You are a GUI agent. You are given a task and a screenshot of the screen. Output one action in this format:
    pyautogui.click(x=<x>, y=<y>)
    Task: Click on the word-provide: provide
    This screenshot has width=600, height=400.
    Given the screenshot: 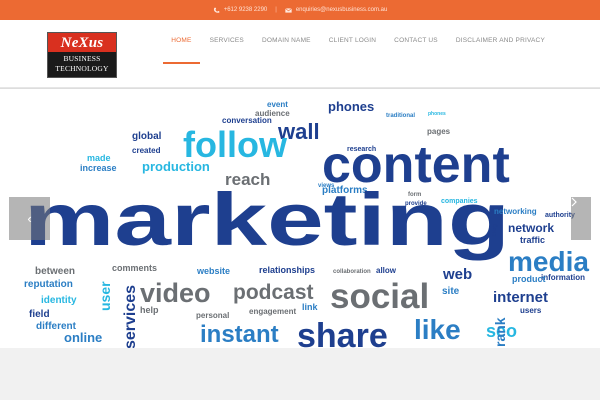 What is the action you would take?
    pyautogui.click(x=416, y=204)
    